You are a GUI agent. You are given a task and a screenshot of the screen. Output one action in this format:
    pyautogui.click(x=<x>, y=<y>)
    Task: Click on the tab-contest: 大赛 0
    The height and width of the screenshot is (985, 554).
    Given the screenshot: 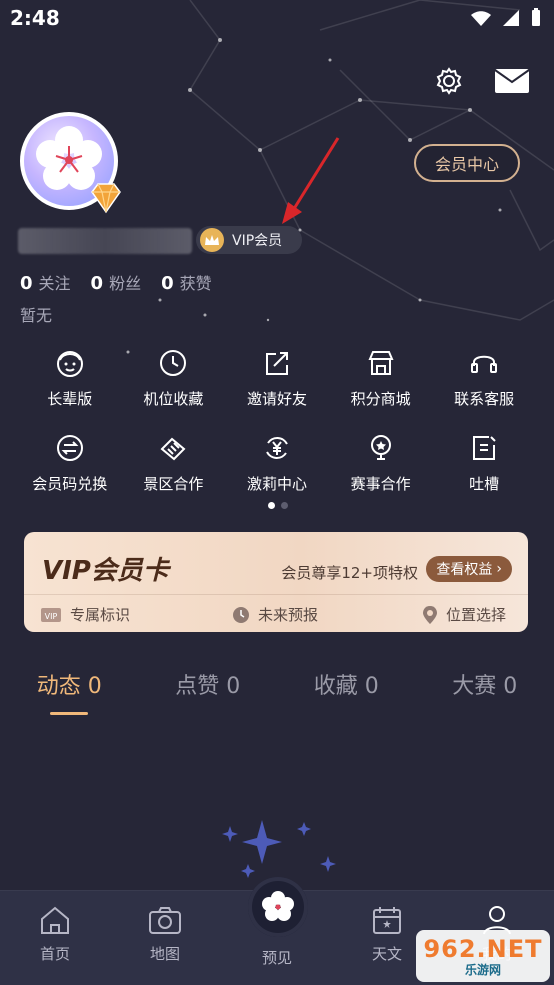 What is the action you would take?
    pyautogui.click(x=484, y=691)
    